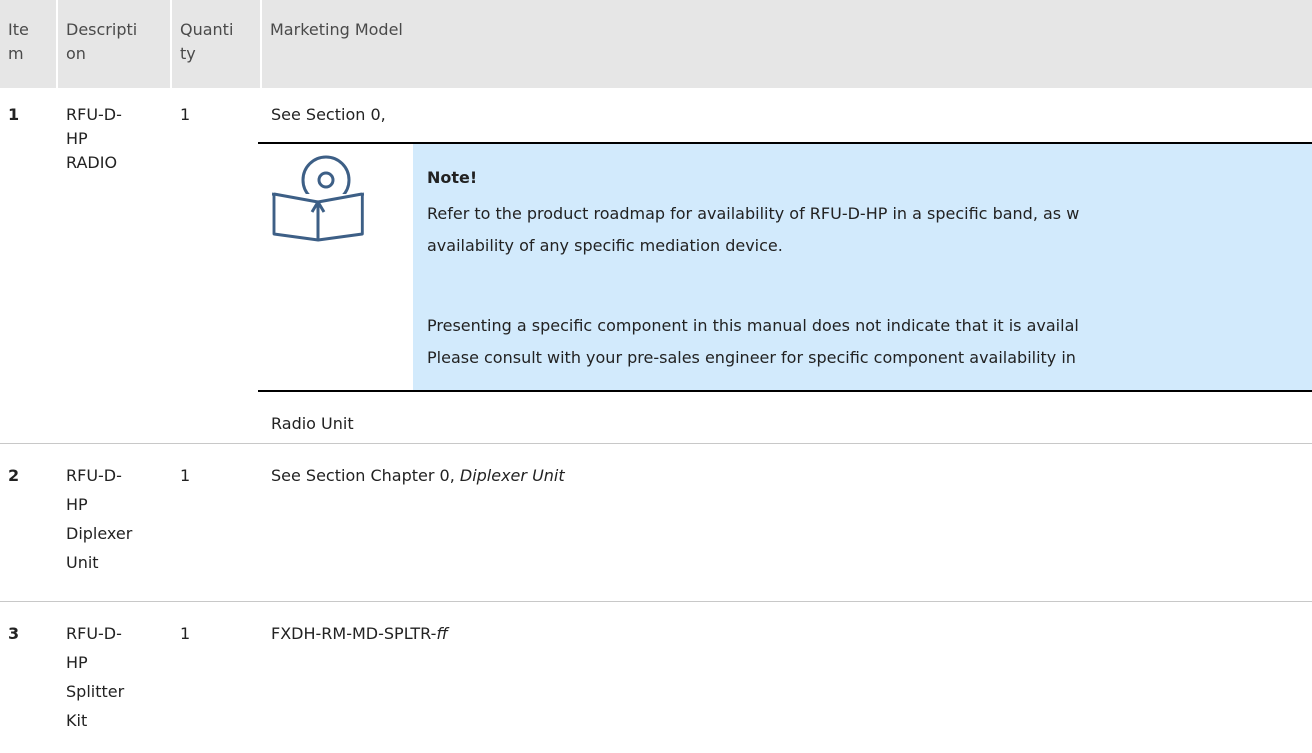 The width and height of the screenshot is (1312, 753). I want to click on header-item: Ite m, so click(28, 44).